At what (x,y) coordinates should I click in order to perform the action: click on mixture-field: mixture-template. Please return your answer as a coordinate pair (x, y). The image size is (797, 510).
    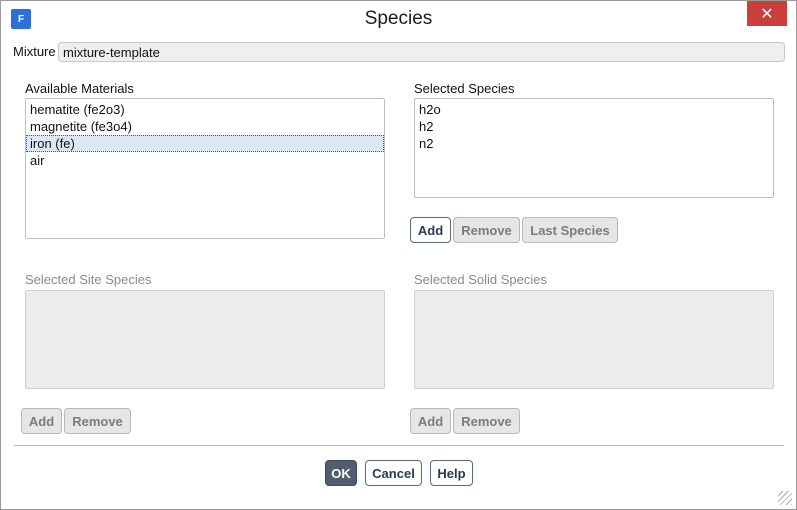
    Looking at the image, I should click on (421, 52).